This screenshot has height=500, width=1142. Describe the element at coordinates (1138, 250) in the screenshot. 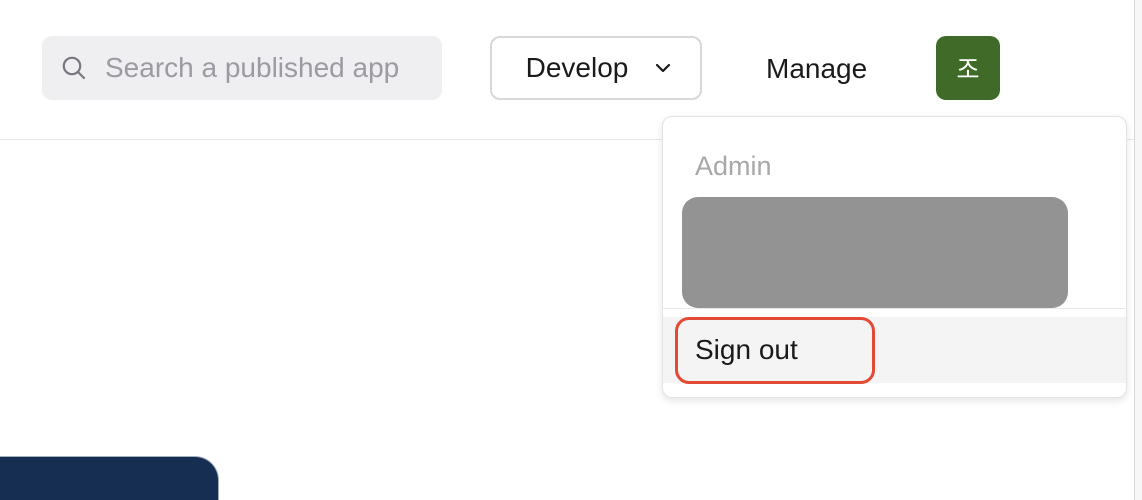

I see `page-scrollbar` at that location.